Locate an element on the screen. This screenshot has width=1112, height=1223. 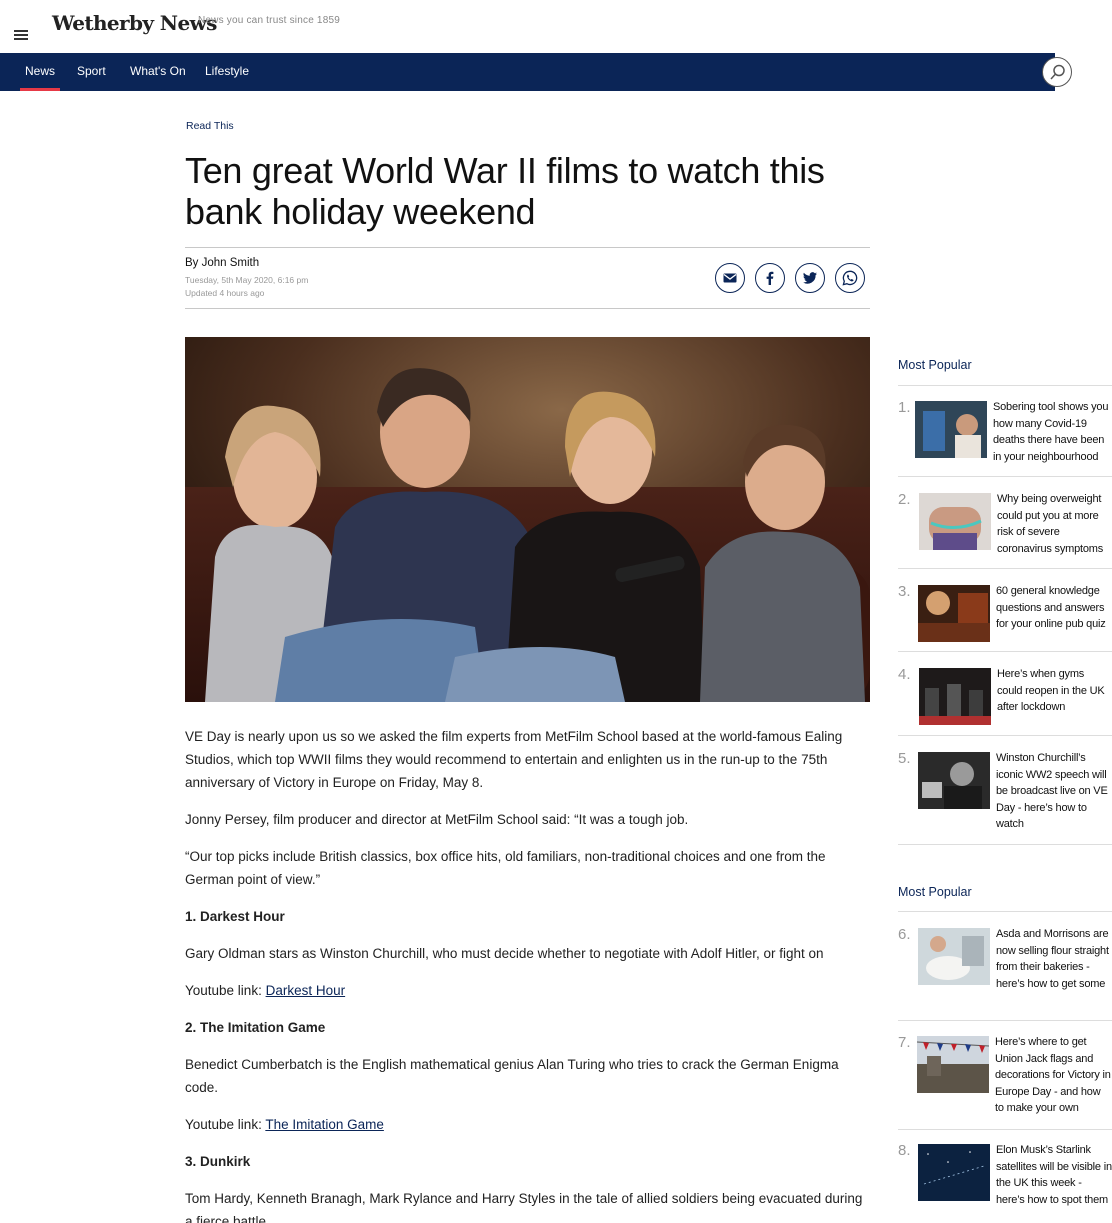
author-name: John Smith is located at coordinates (231, 263).